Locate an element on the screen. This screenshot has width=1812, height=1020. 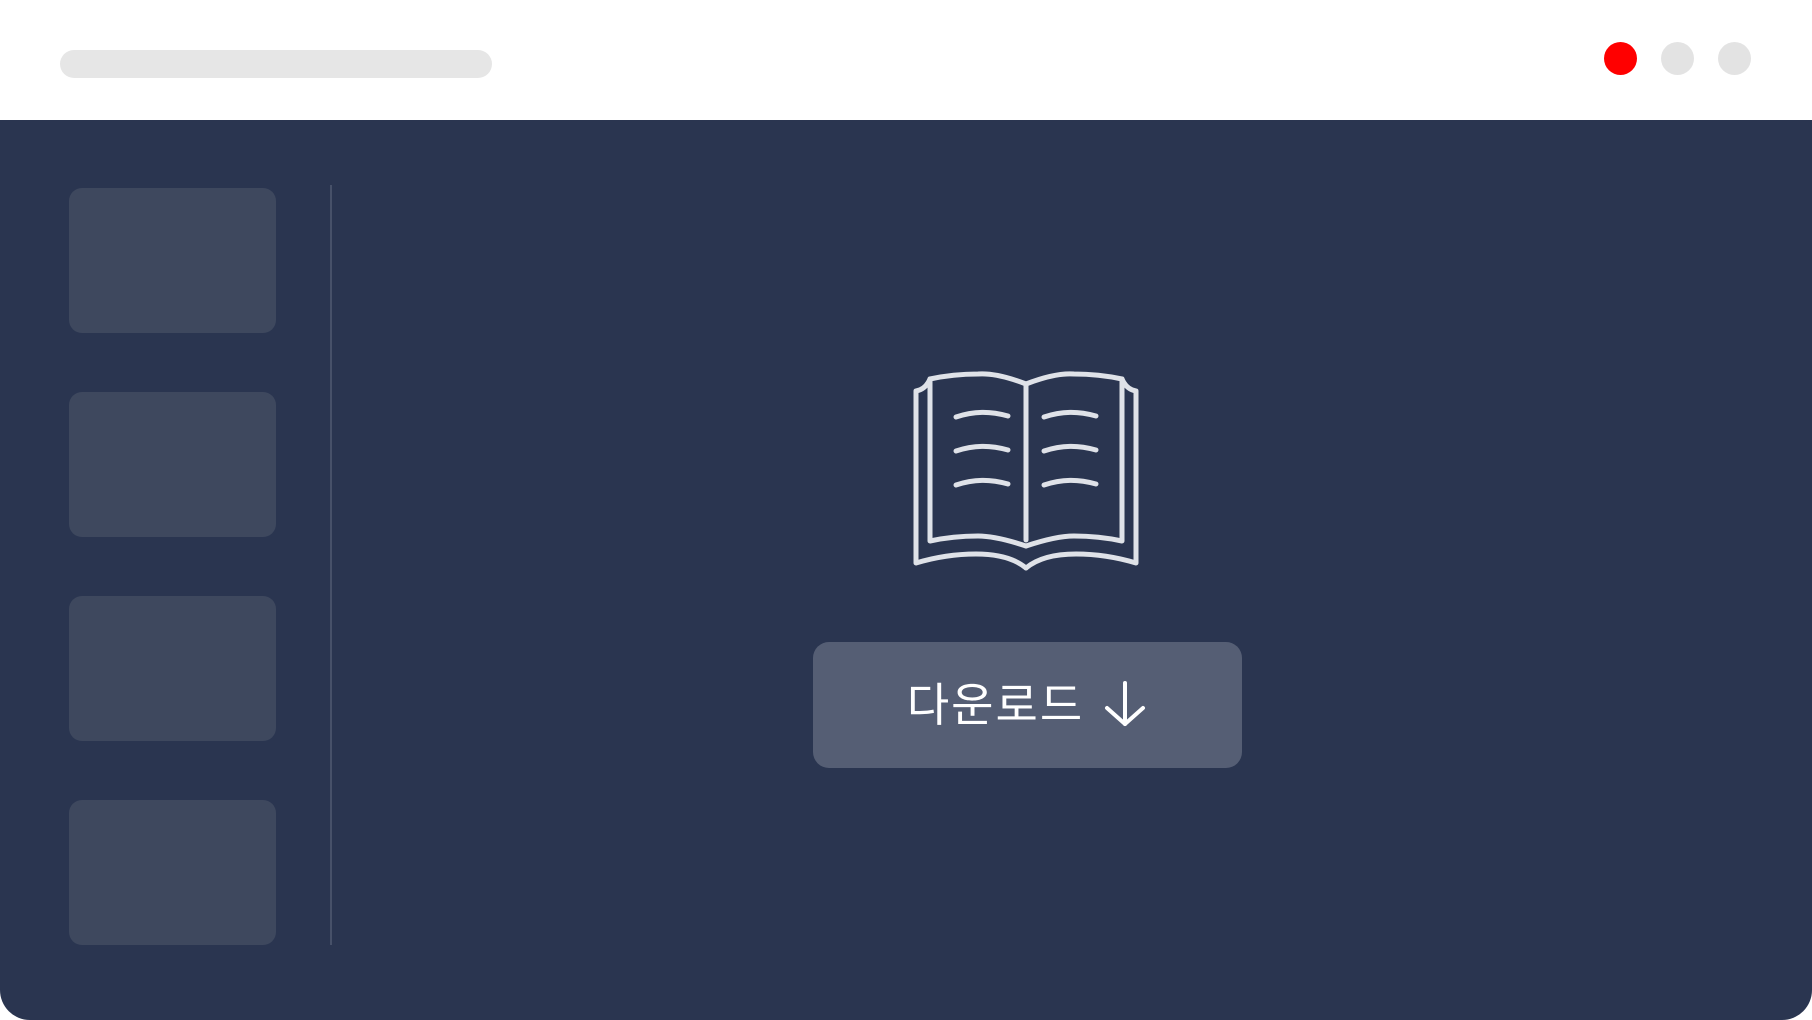
title-bar is located at coordinates (906, 60).